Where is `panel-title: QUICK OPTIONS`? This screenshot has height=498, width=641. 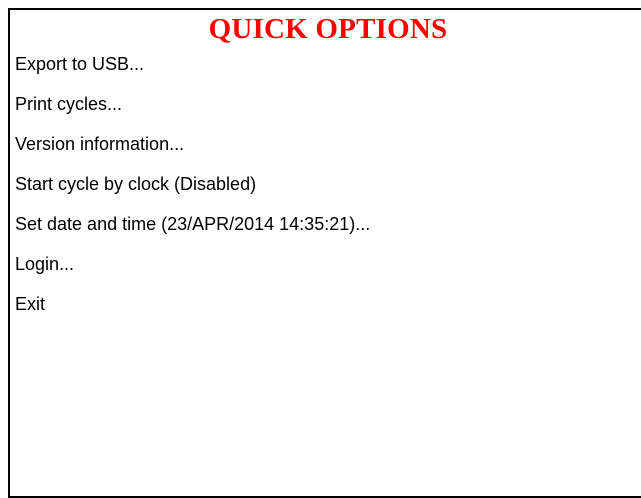 panel-title: QUICK OPTIONS is located at coordinates (328, 29).